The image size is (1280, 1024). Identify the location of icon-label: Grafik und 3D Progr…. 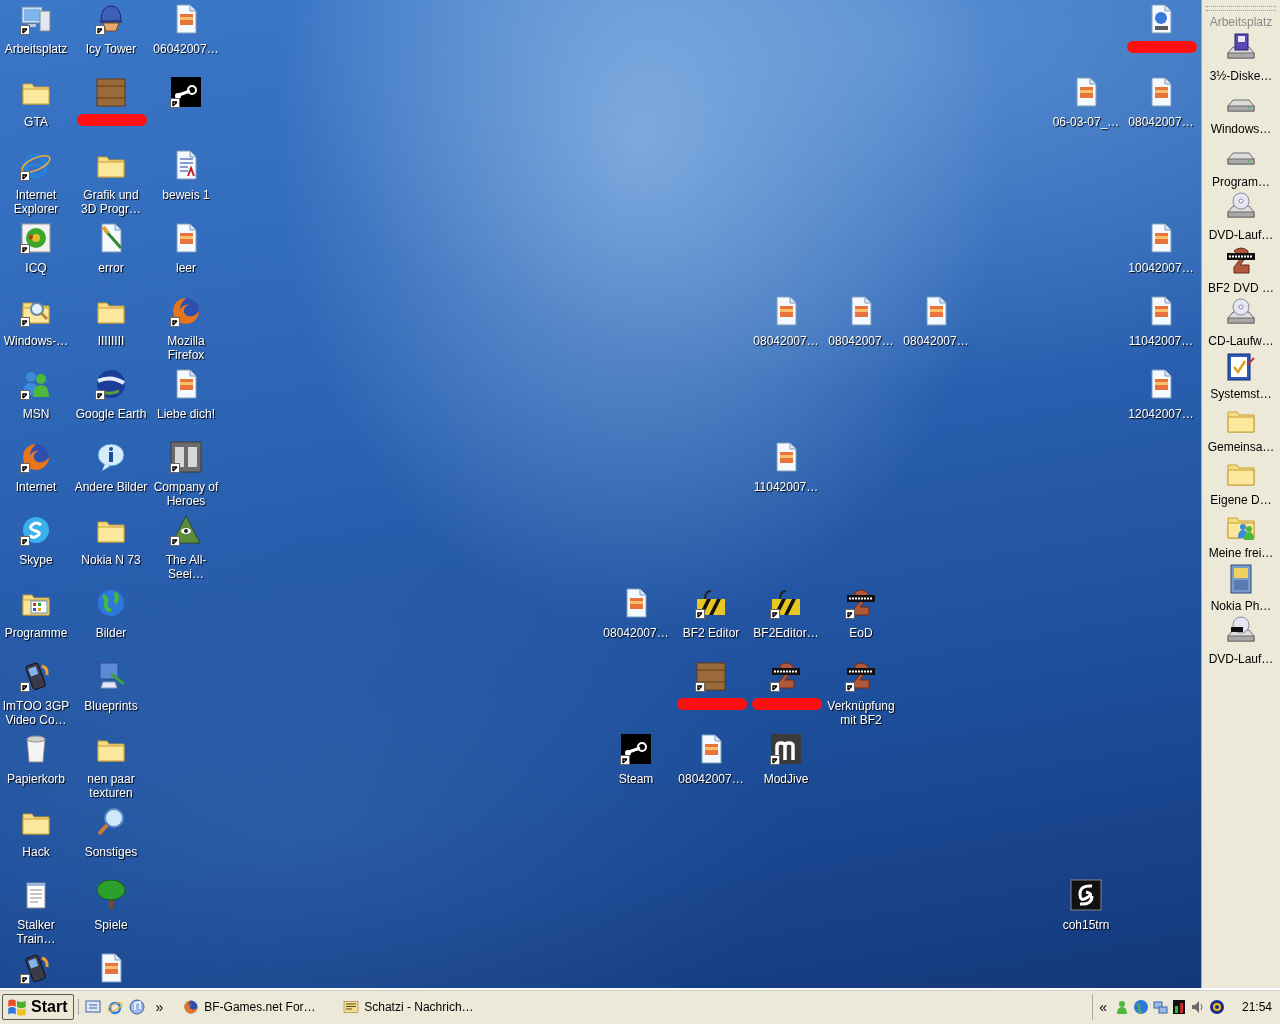
(111, 202).